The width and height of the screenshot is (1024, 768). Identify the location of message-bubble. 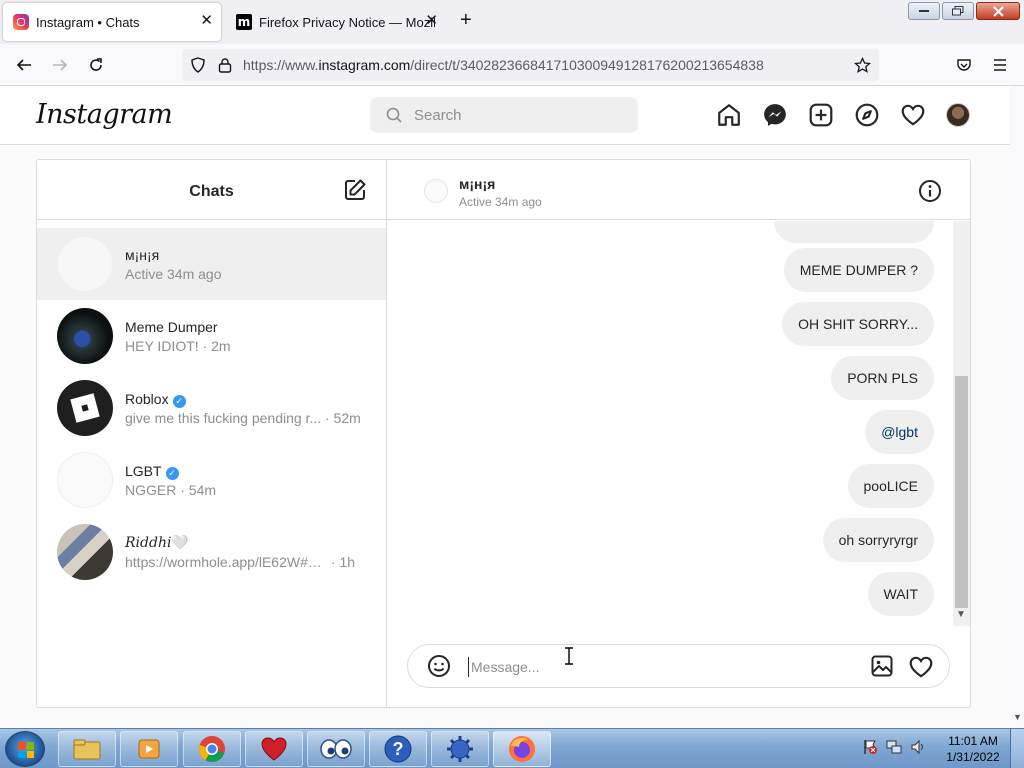
(854, 232).